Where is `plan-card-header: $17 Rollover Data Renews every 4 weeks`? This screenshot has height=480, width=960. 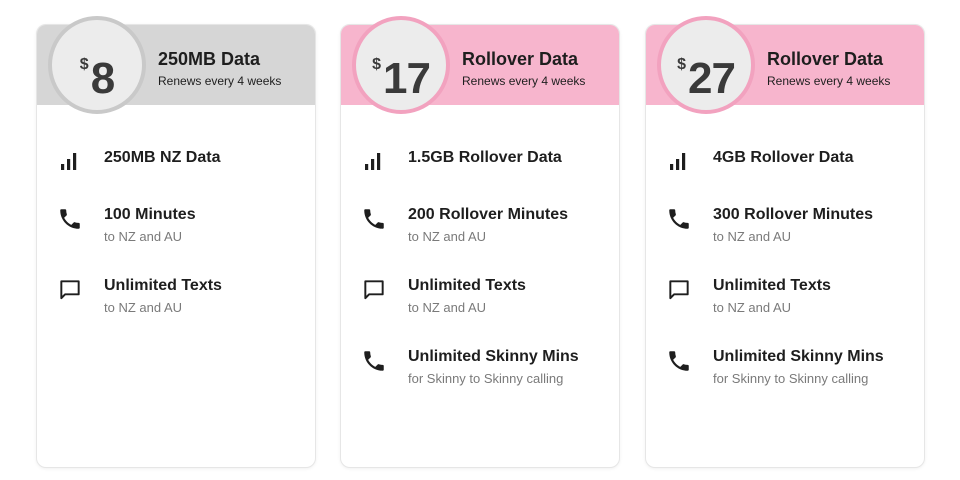
plan-card-header: $17 Rollover Data Renews every 4 weeks is located at coordinates (480, 65).